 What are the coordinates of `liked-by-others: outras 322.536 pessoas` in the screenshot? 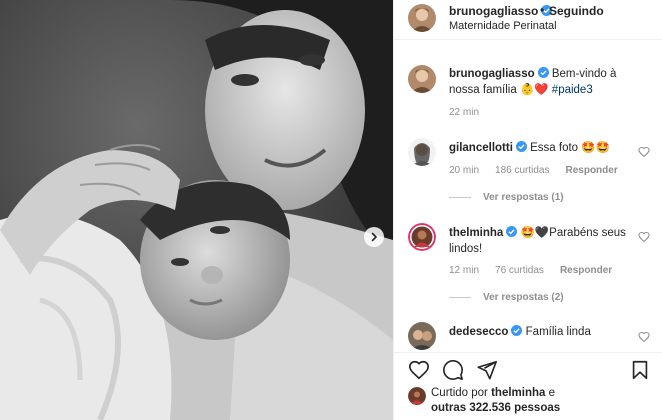 It's located at (495, 408).